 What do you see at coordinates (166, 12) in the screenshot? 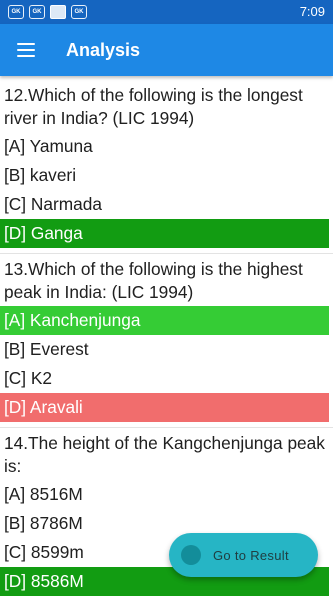
I see `status-bar: GK GK GK 7:09` at bounding box center [166, 12].